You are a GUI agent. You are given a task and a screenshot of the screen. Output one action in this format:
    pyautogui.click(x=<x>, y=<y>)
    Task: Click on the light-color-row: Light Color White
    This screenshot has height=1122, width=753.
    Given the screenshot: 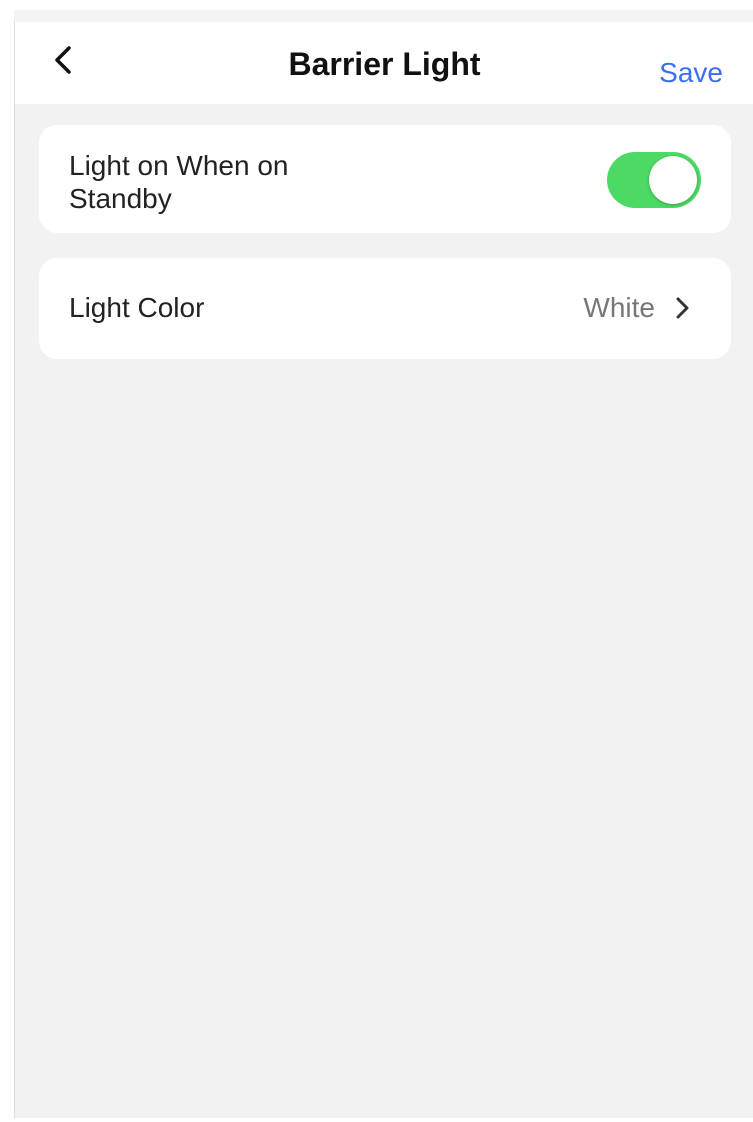 What is the action you would take?
    pyautogui.click(x=385, y=308)
    